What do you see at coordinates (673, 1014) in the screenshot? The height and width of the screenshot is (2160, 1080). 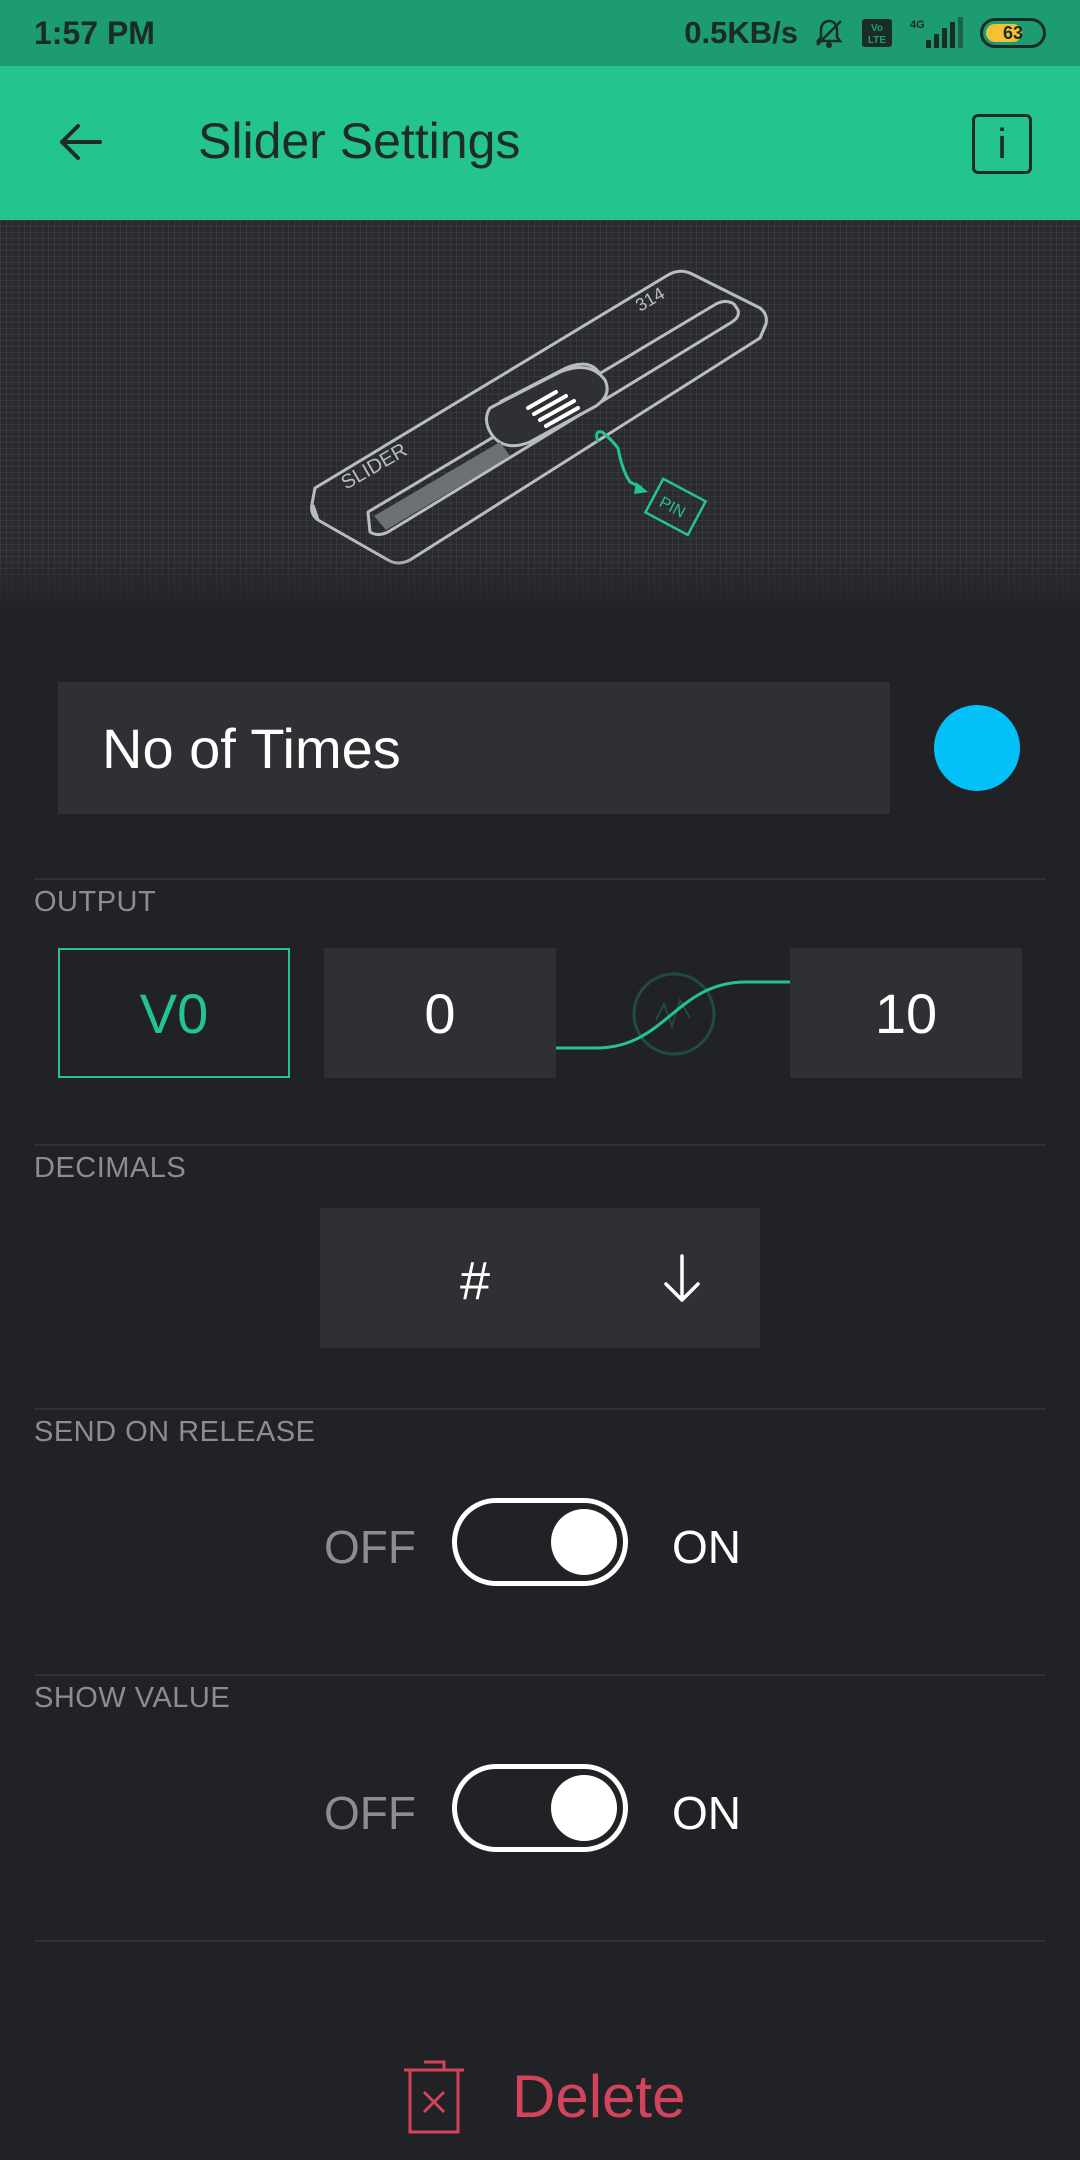 I see `mapping-curve-icon` at bounding box center [673, 1014].